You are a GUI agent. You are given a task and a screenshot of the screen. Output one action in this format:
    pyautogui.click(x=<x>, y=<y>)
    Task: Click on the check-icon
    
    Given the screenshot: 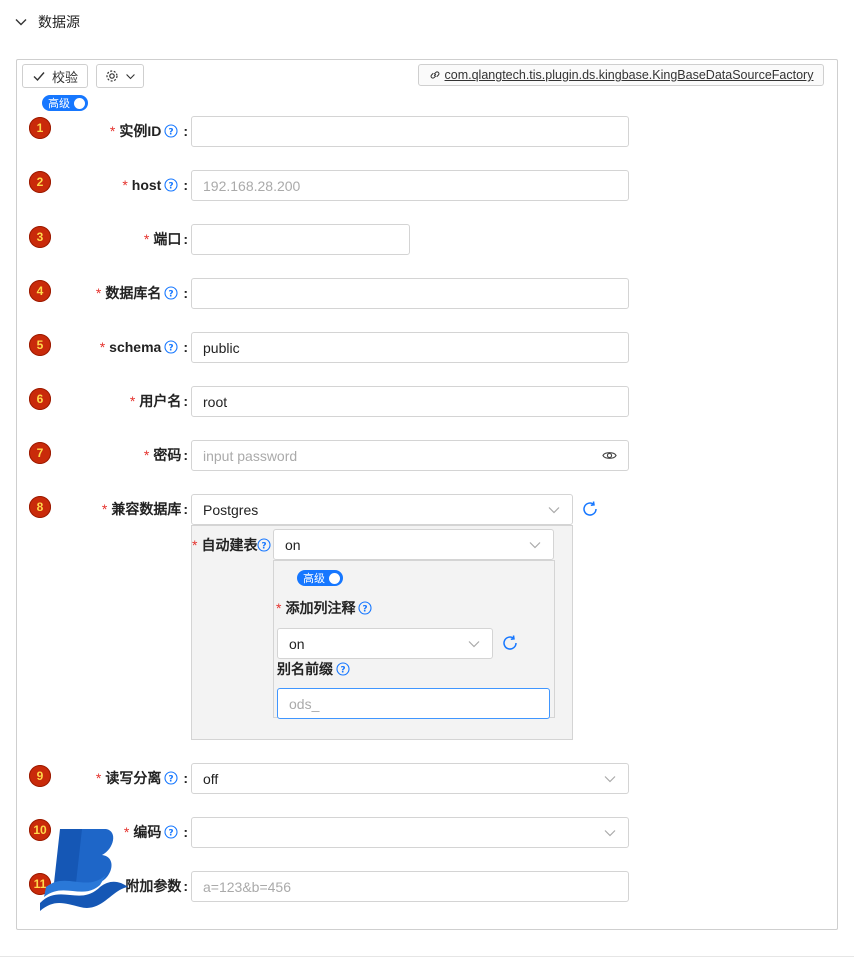 What is the action you would take?
    pyautogui.click(x=39, y=77)
    